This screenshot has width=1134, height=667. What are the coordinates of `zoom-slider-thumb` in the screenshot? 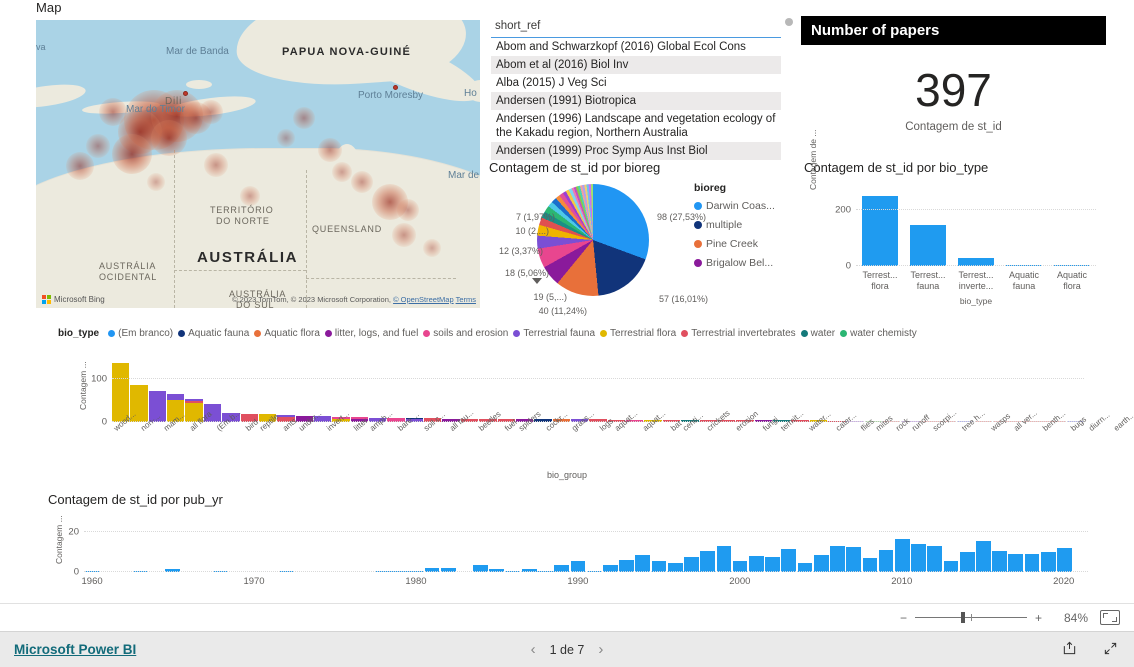 It's located at (962, 617).